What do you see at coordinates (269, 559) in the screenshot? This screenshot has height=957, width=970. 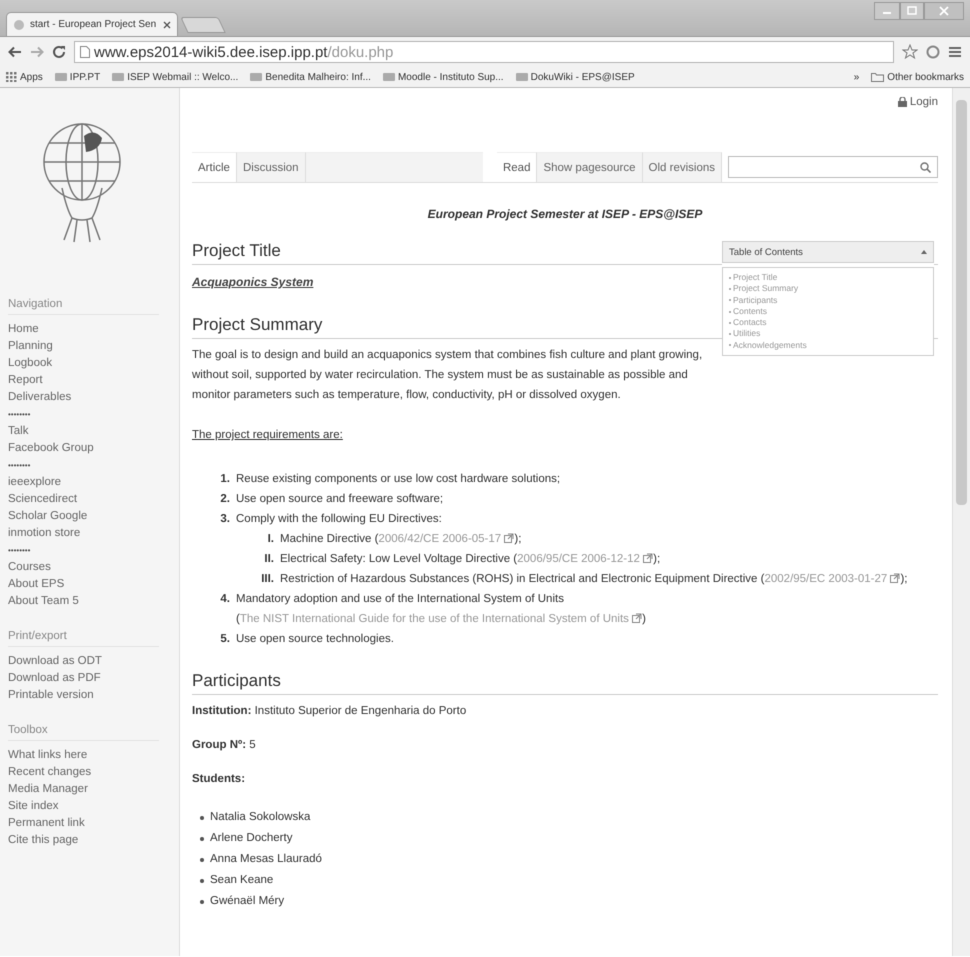 I see `list-number: II.` at bounding box center [269, 559].